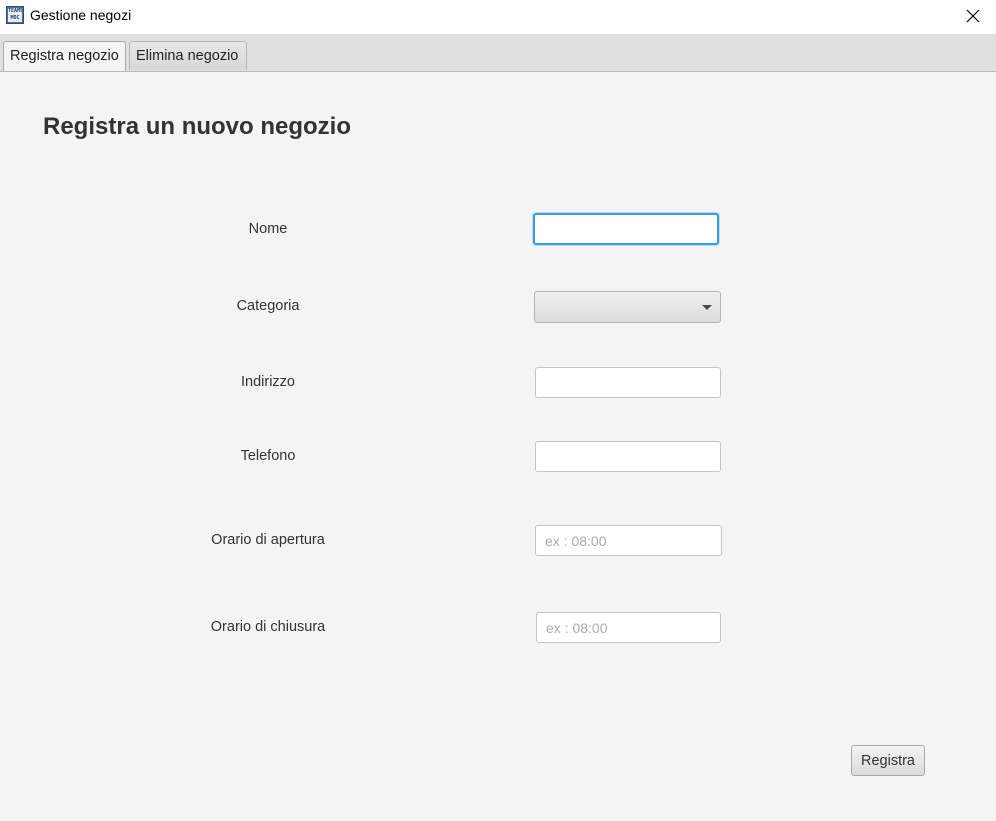 This screenshot has height=821, width=996. What do you see at coordinates (627, 307) in the screenshot?
I see `categoria-select` at bounding box center [627, 307].